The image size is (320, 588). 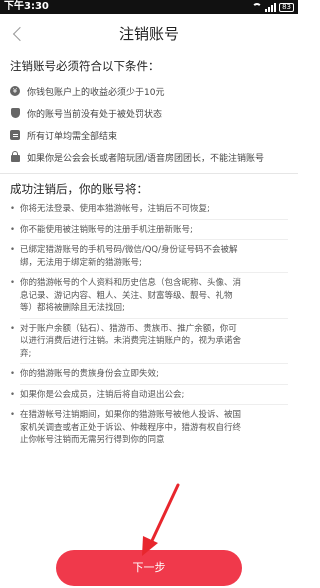 I want to click on consequence-item: • 你的猎游账号的贵族身份会立即失效;, so click(x=84, y=374).